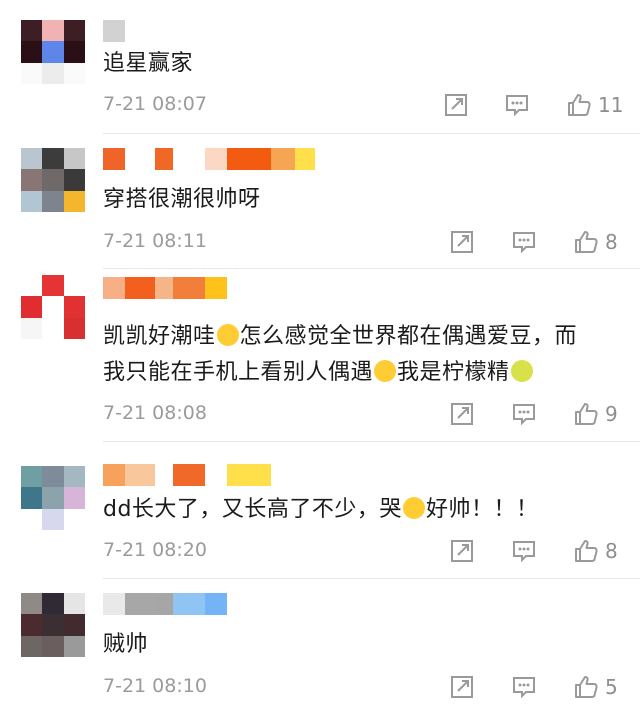 This screenshot has height=713, width=640. What do you see at coordinates (595, 687) in the screenshot?
I see `like-button: 5` at bounding box center [595, 687].